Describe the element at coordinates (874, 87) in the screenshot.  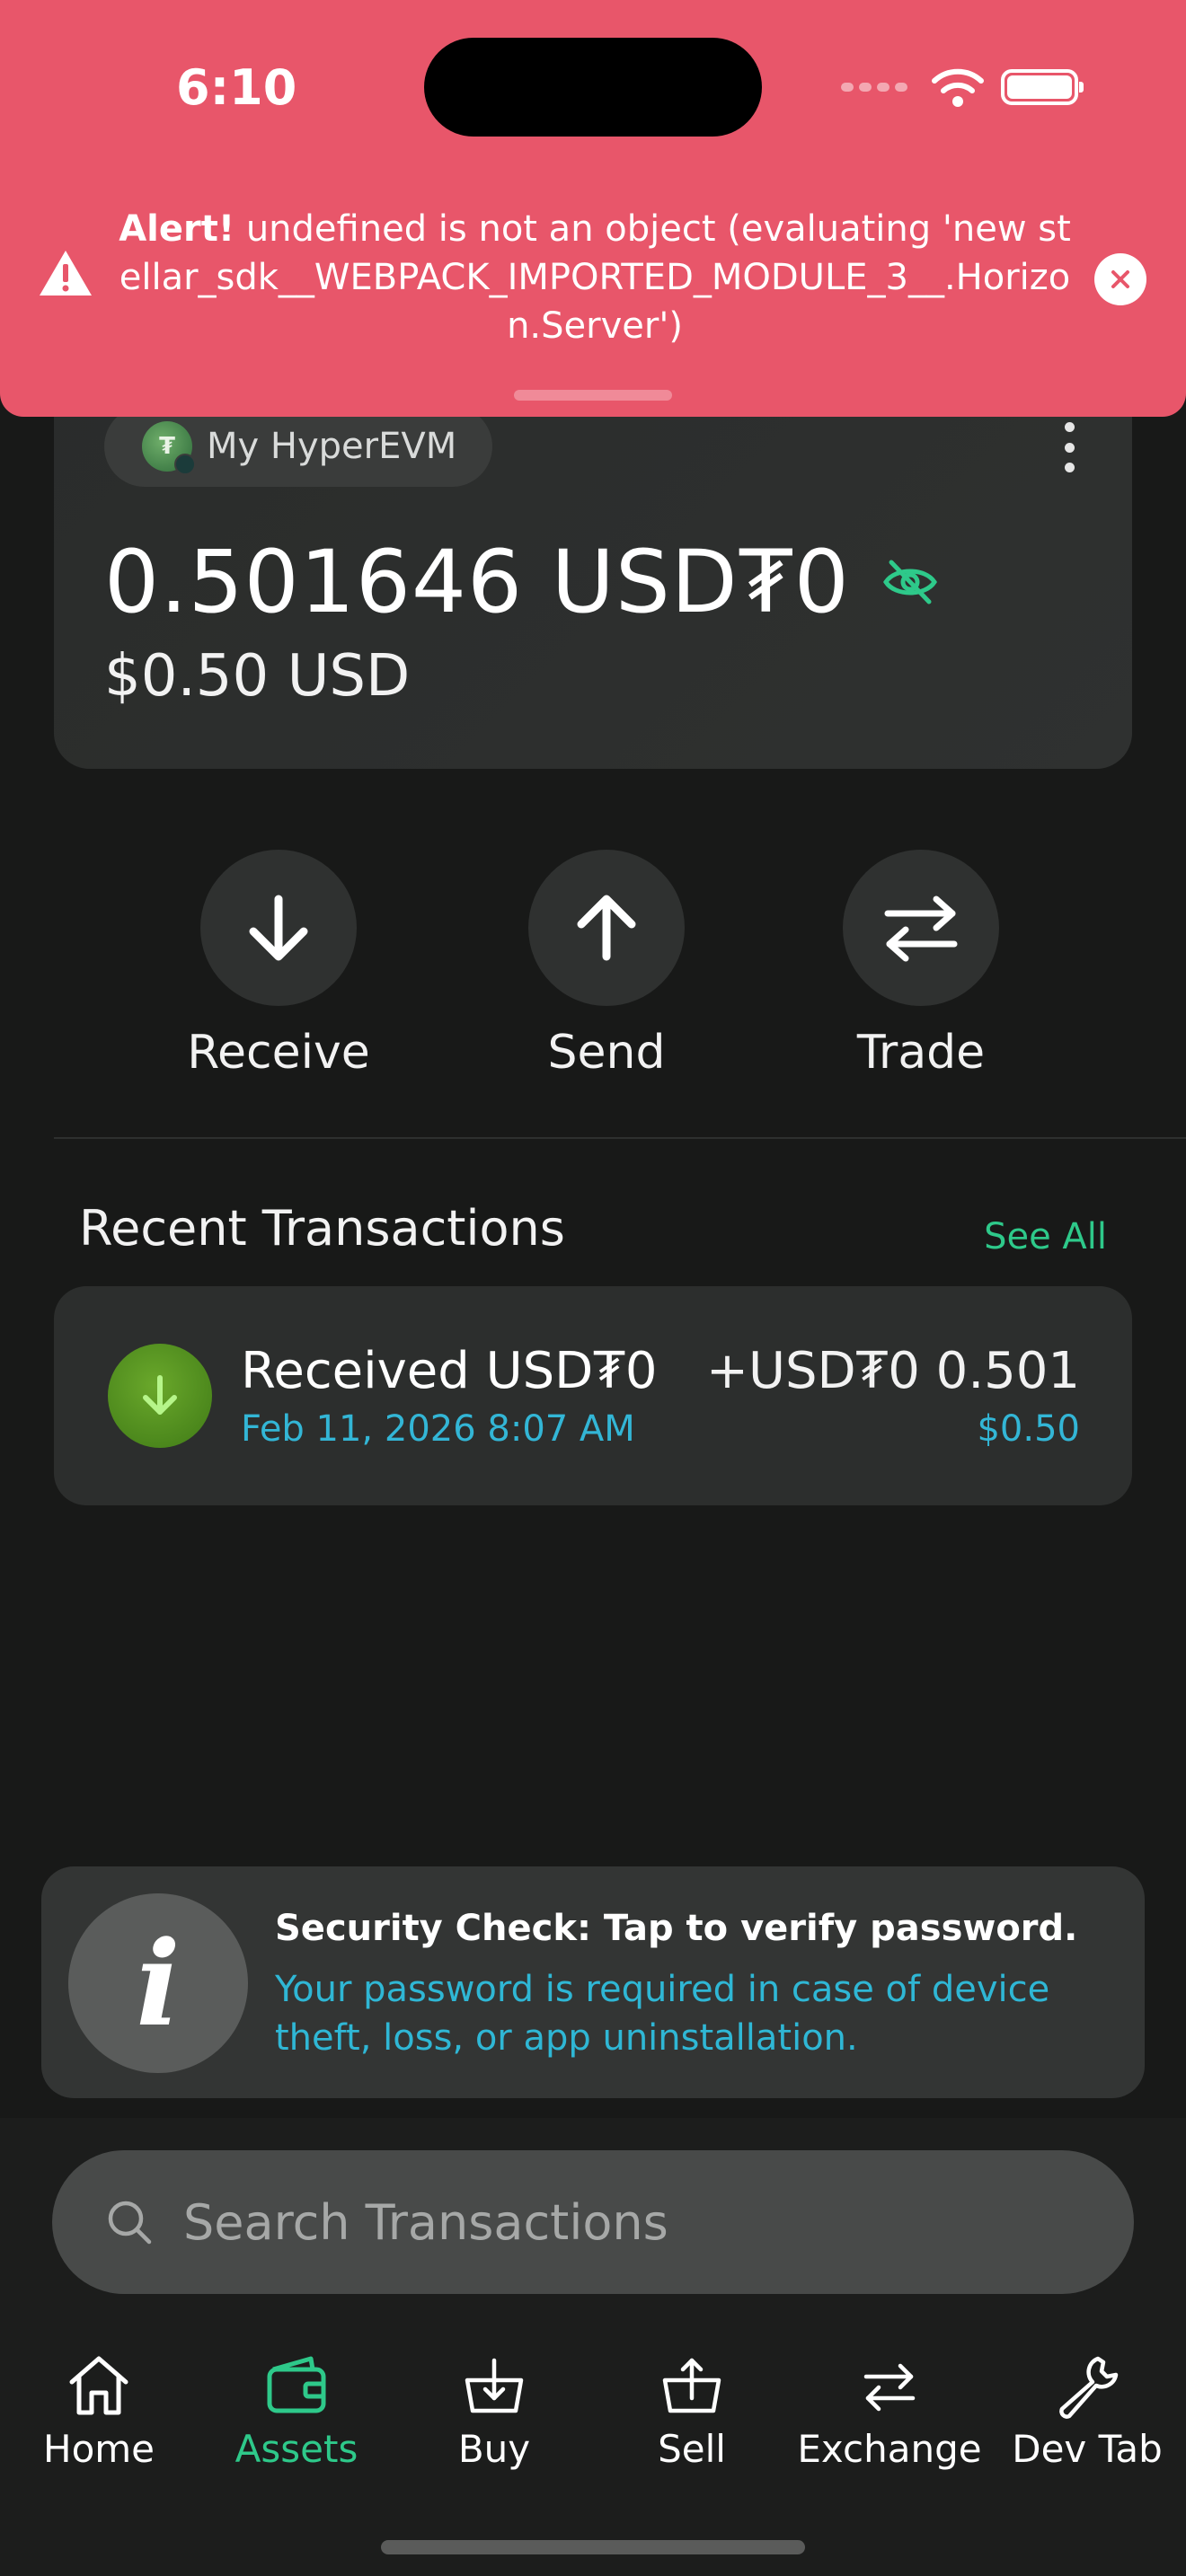
I see `cellular-signal-icon` at that location.